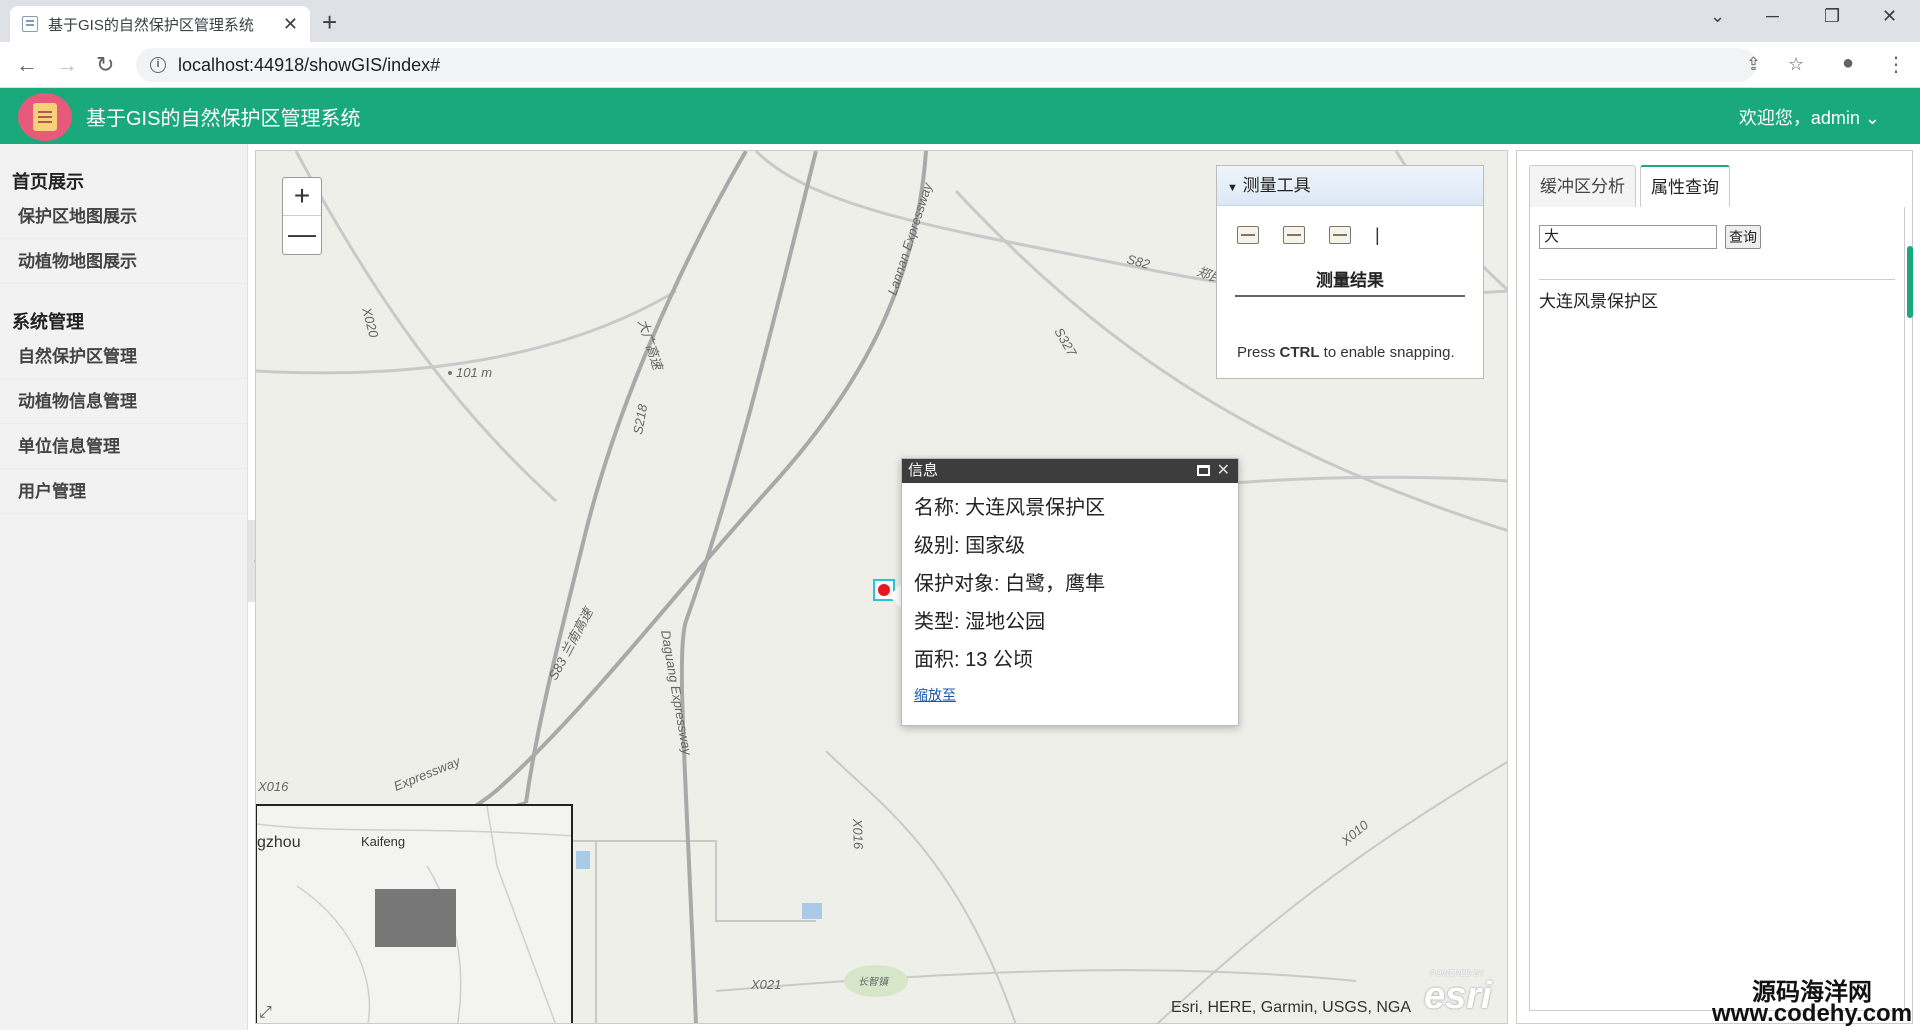  What do you see at coordinates (1717, 16) in the screenshot?
I see `tab-search-chevron-icon: ⌄` at bounding box center [1717, 16].